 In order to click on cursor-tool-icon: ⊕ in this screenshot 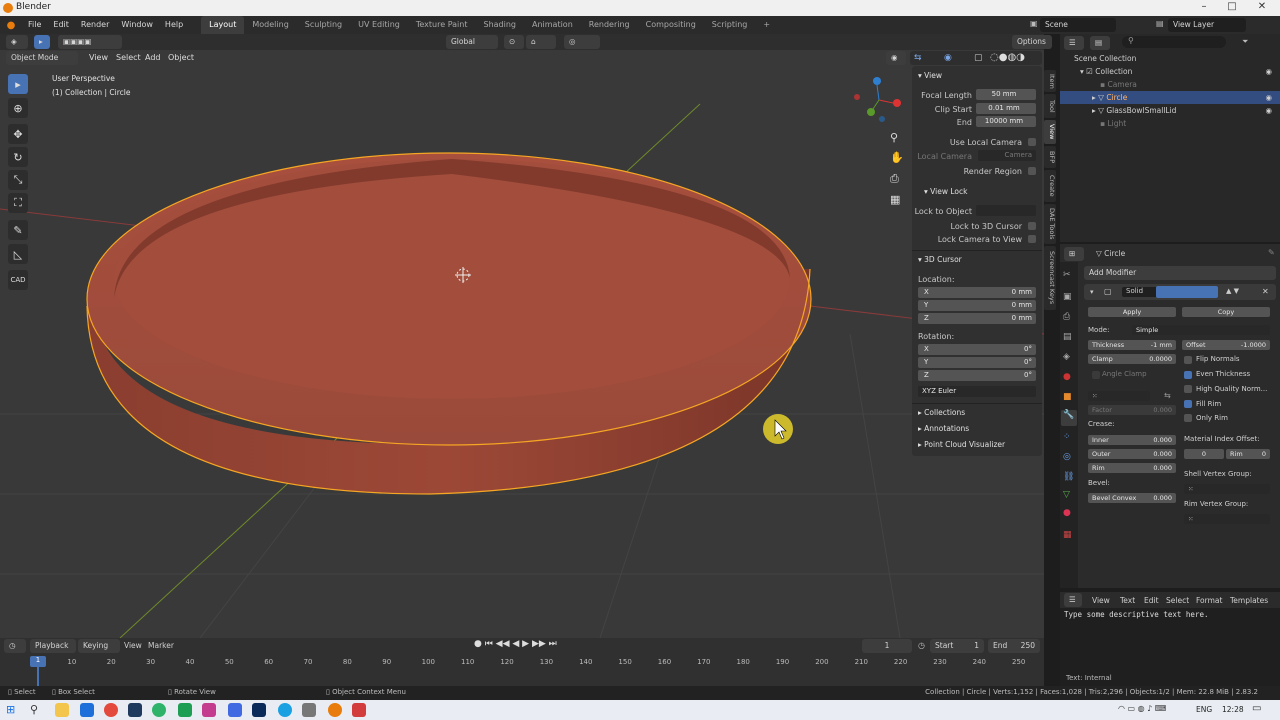, I will do `click(18, 108)`.